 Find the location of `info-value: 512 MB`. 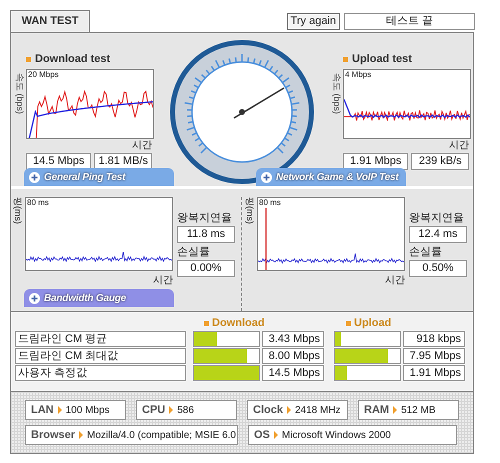

info-value: 512 MB is located at coordinates (418, 411).